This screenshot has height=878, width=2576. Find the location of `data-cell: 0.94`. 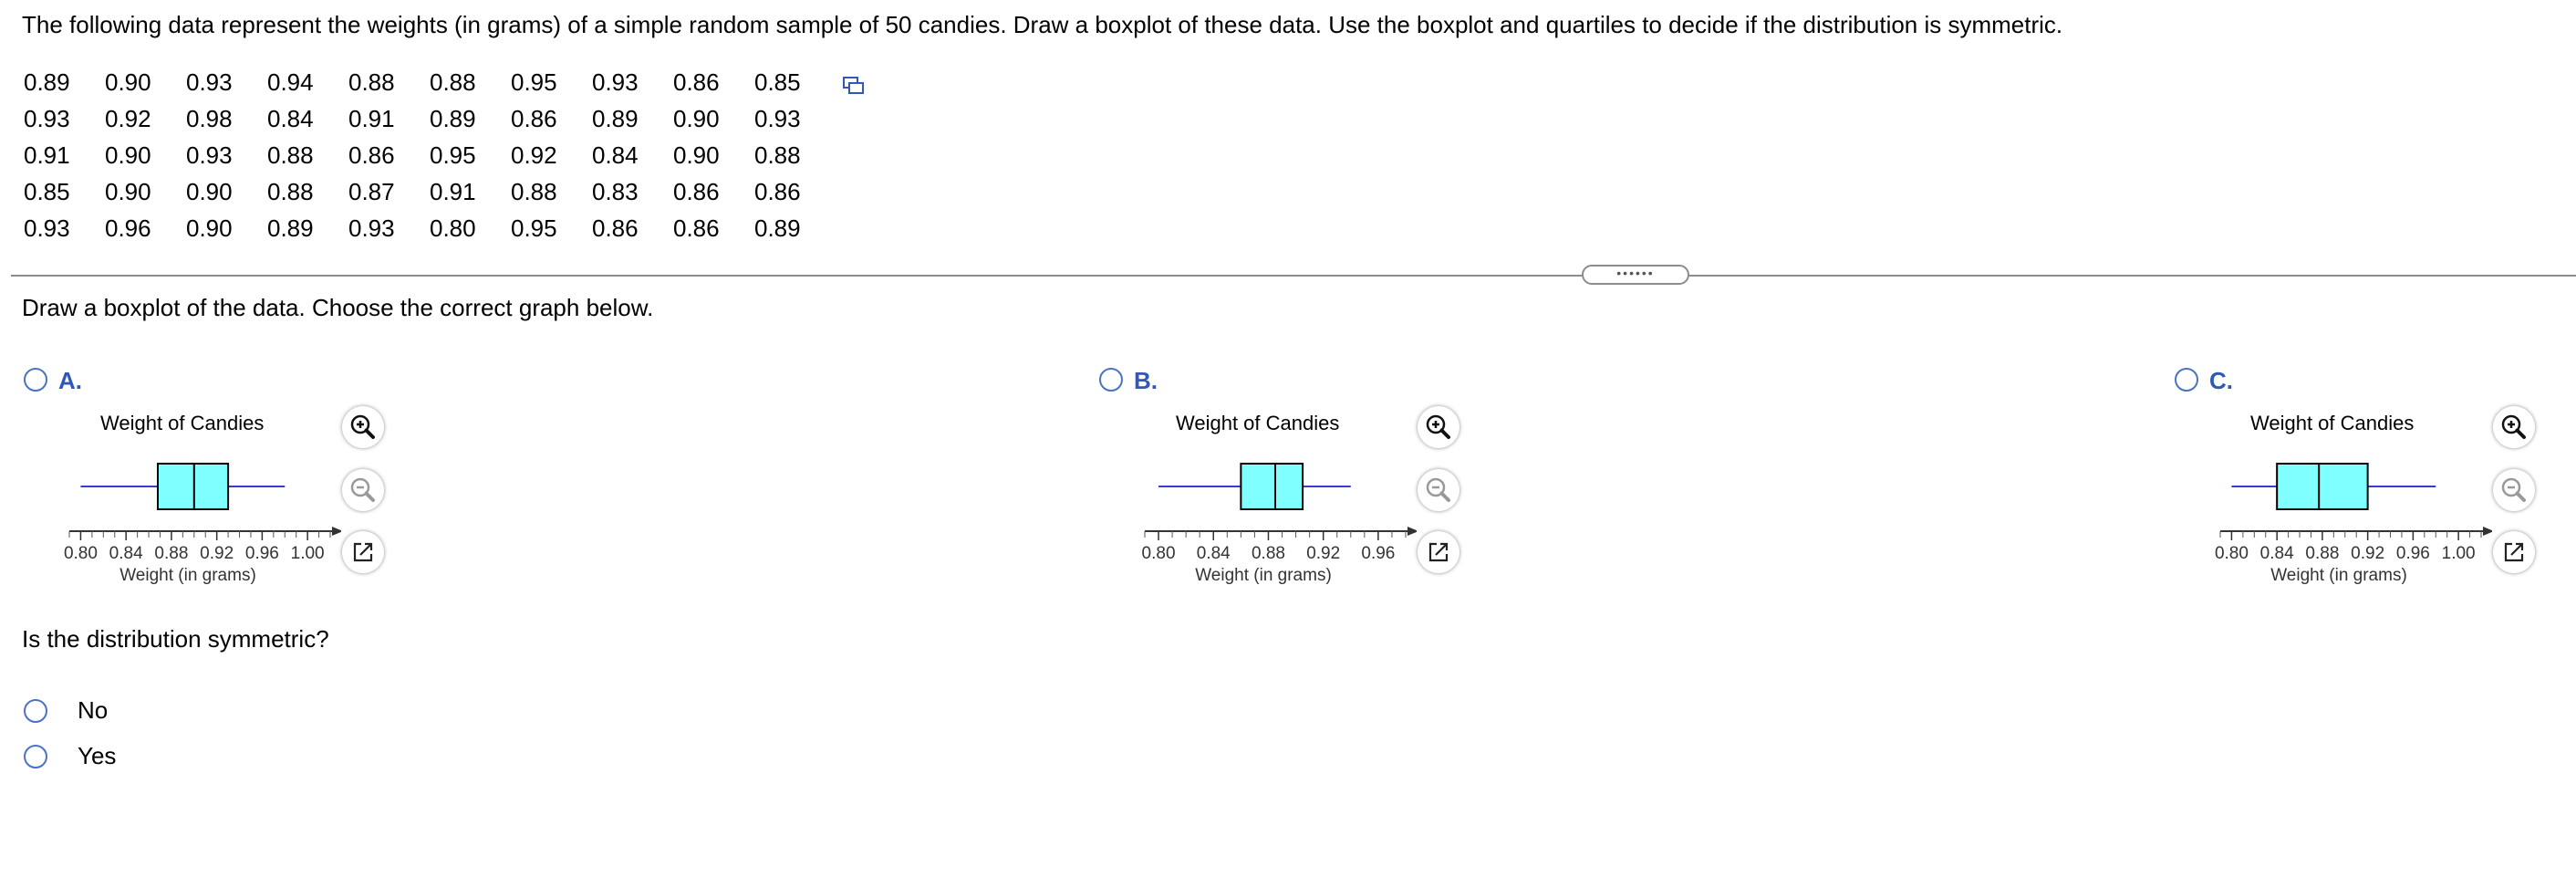

data-cell: 0.94 is located at coordinates (290, 82).